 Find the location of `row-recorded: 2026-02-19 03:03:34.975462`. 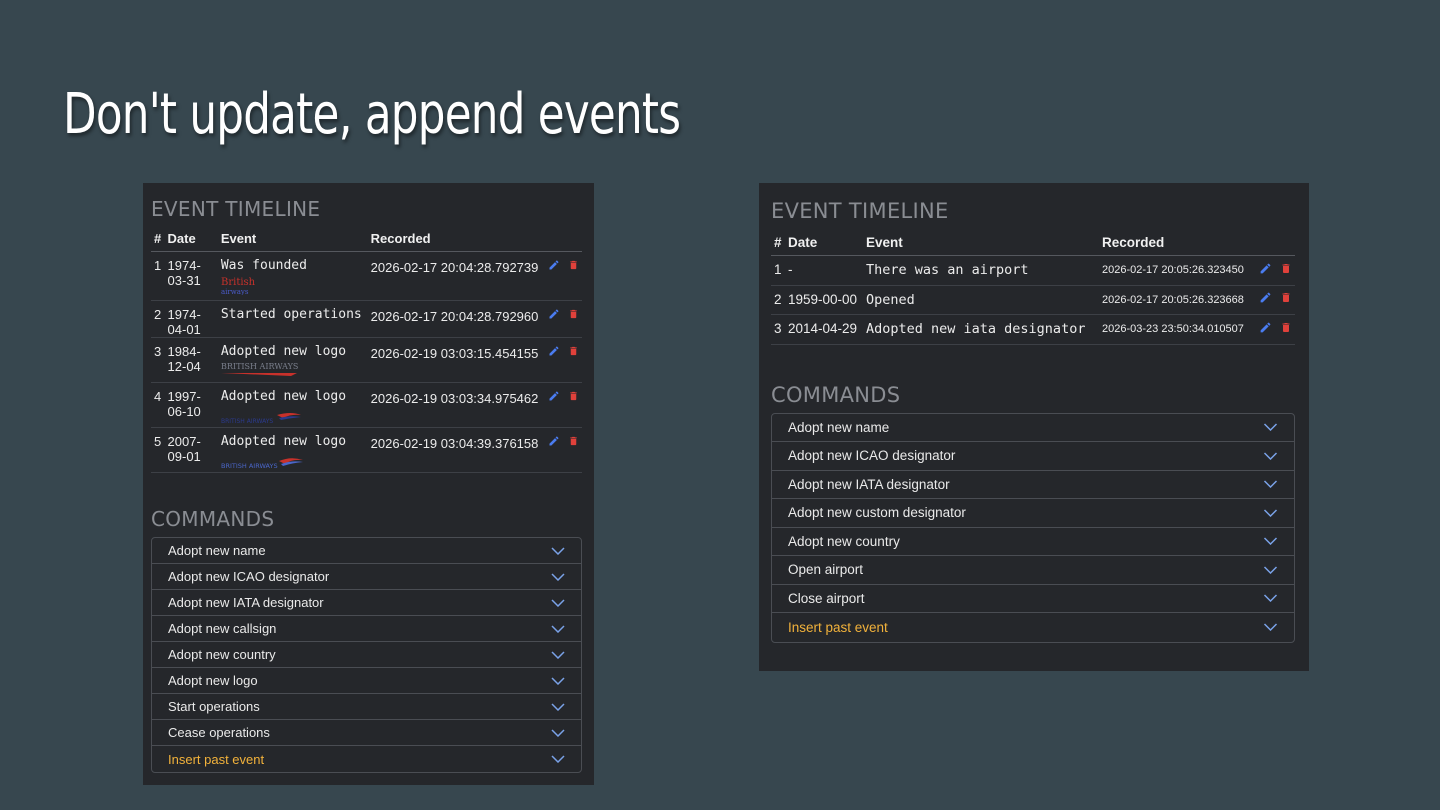

row-recorded: 2026-02-19 03:03:34.975462 is located at coordinates (454, 405).